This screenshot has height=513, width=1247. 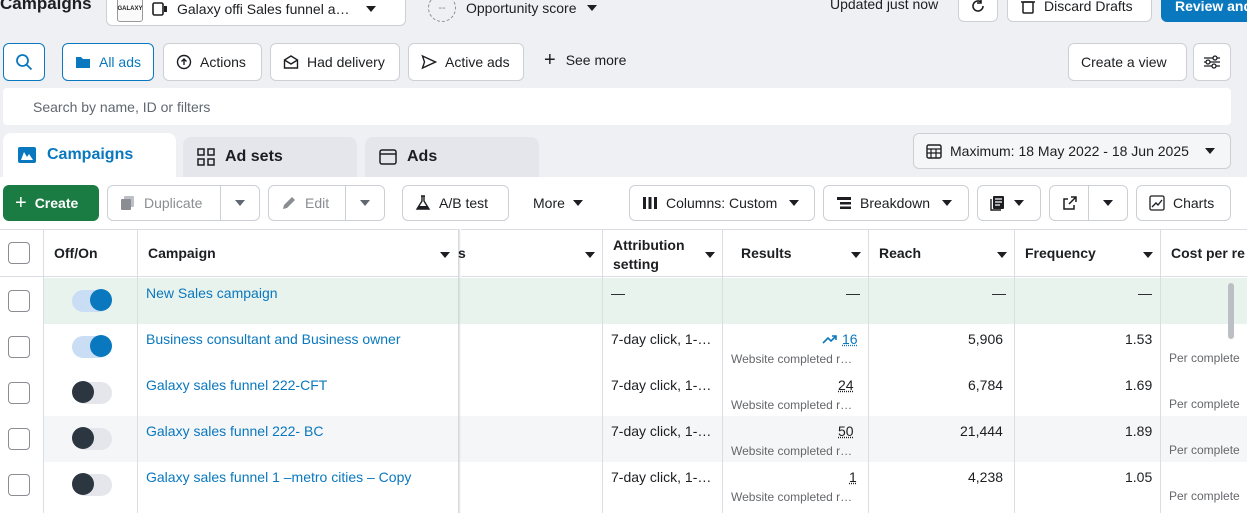 I want to click on trash-icon, so click(x=1028, y=7).